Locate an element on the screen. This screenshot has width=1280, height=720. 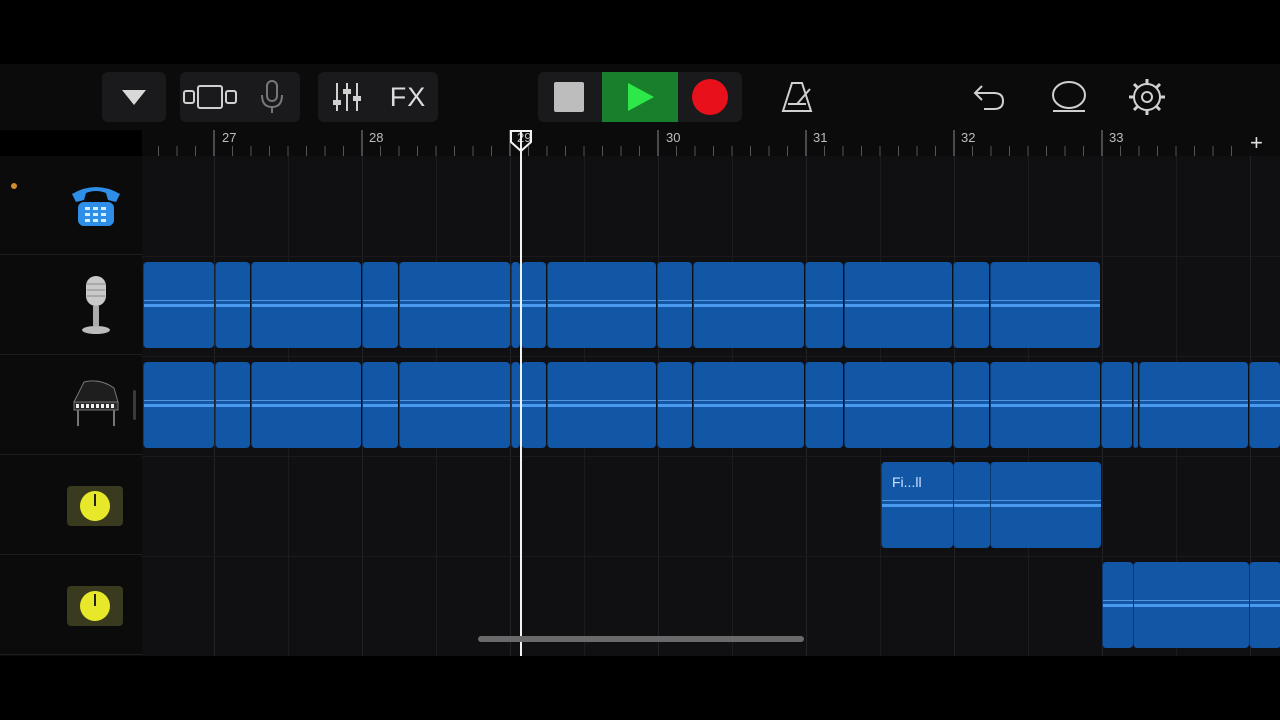
track-headers is located at coordinates (71, 406).